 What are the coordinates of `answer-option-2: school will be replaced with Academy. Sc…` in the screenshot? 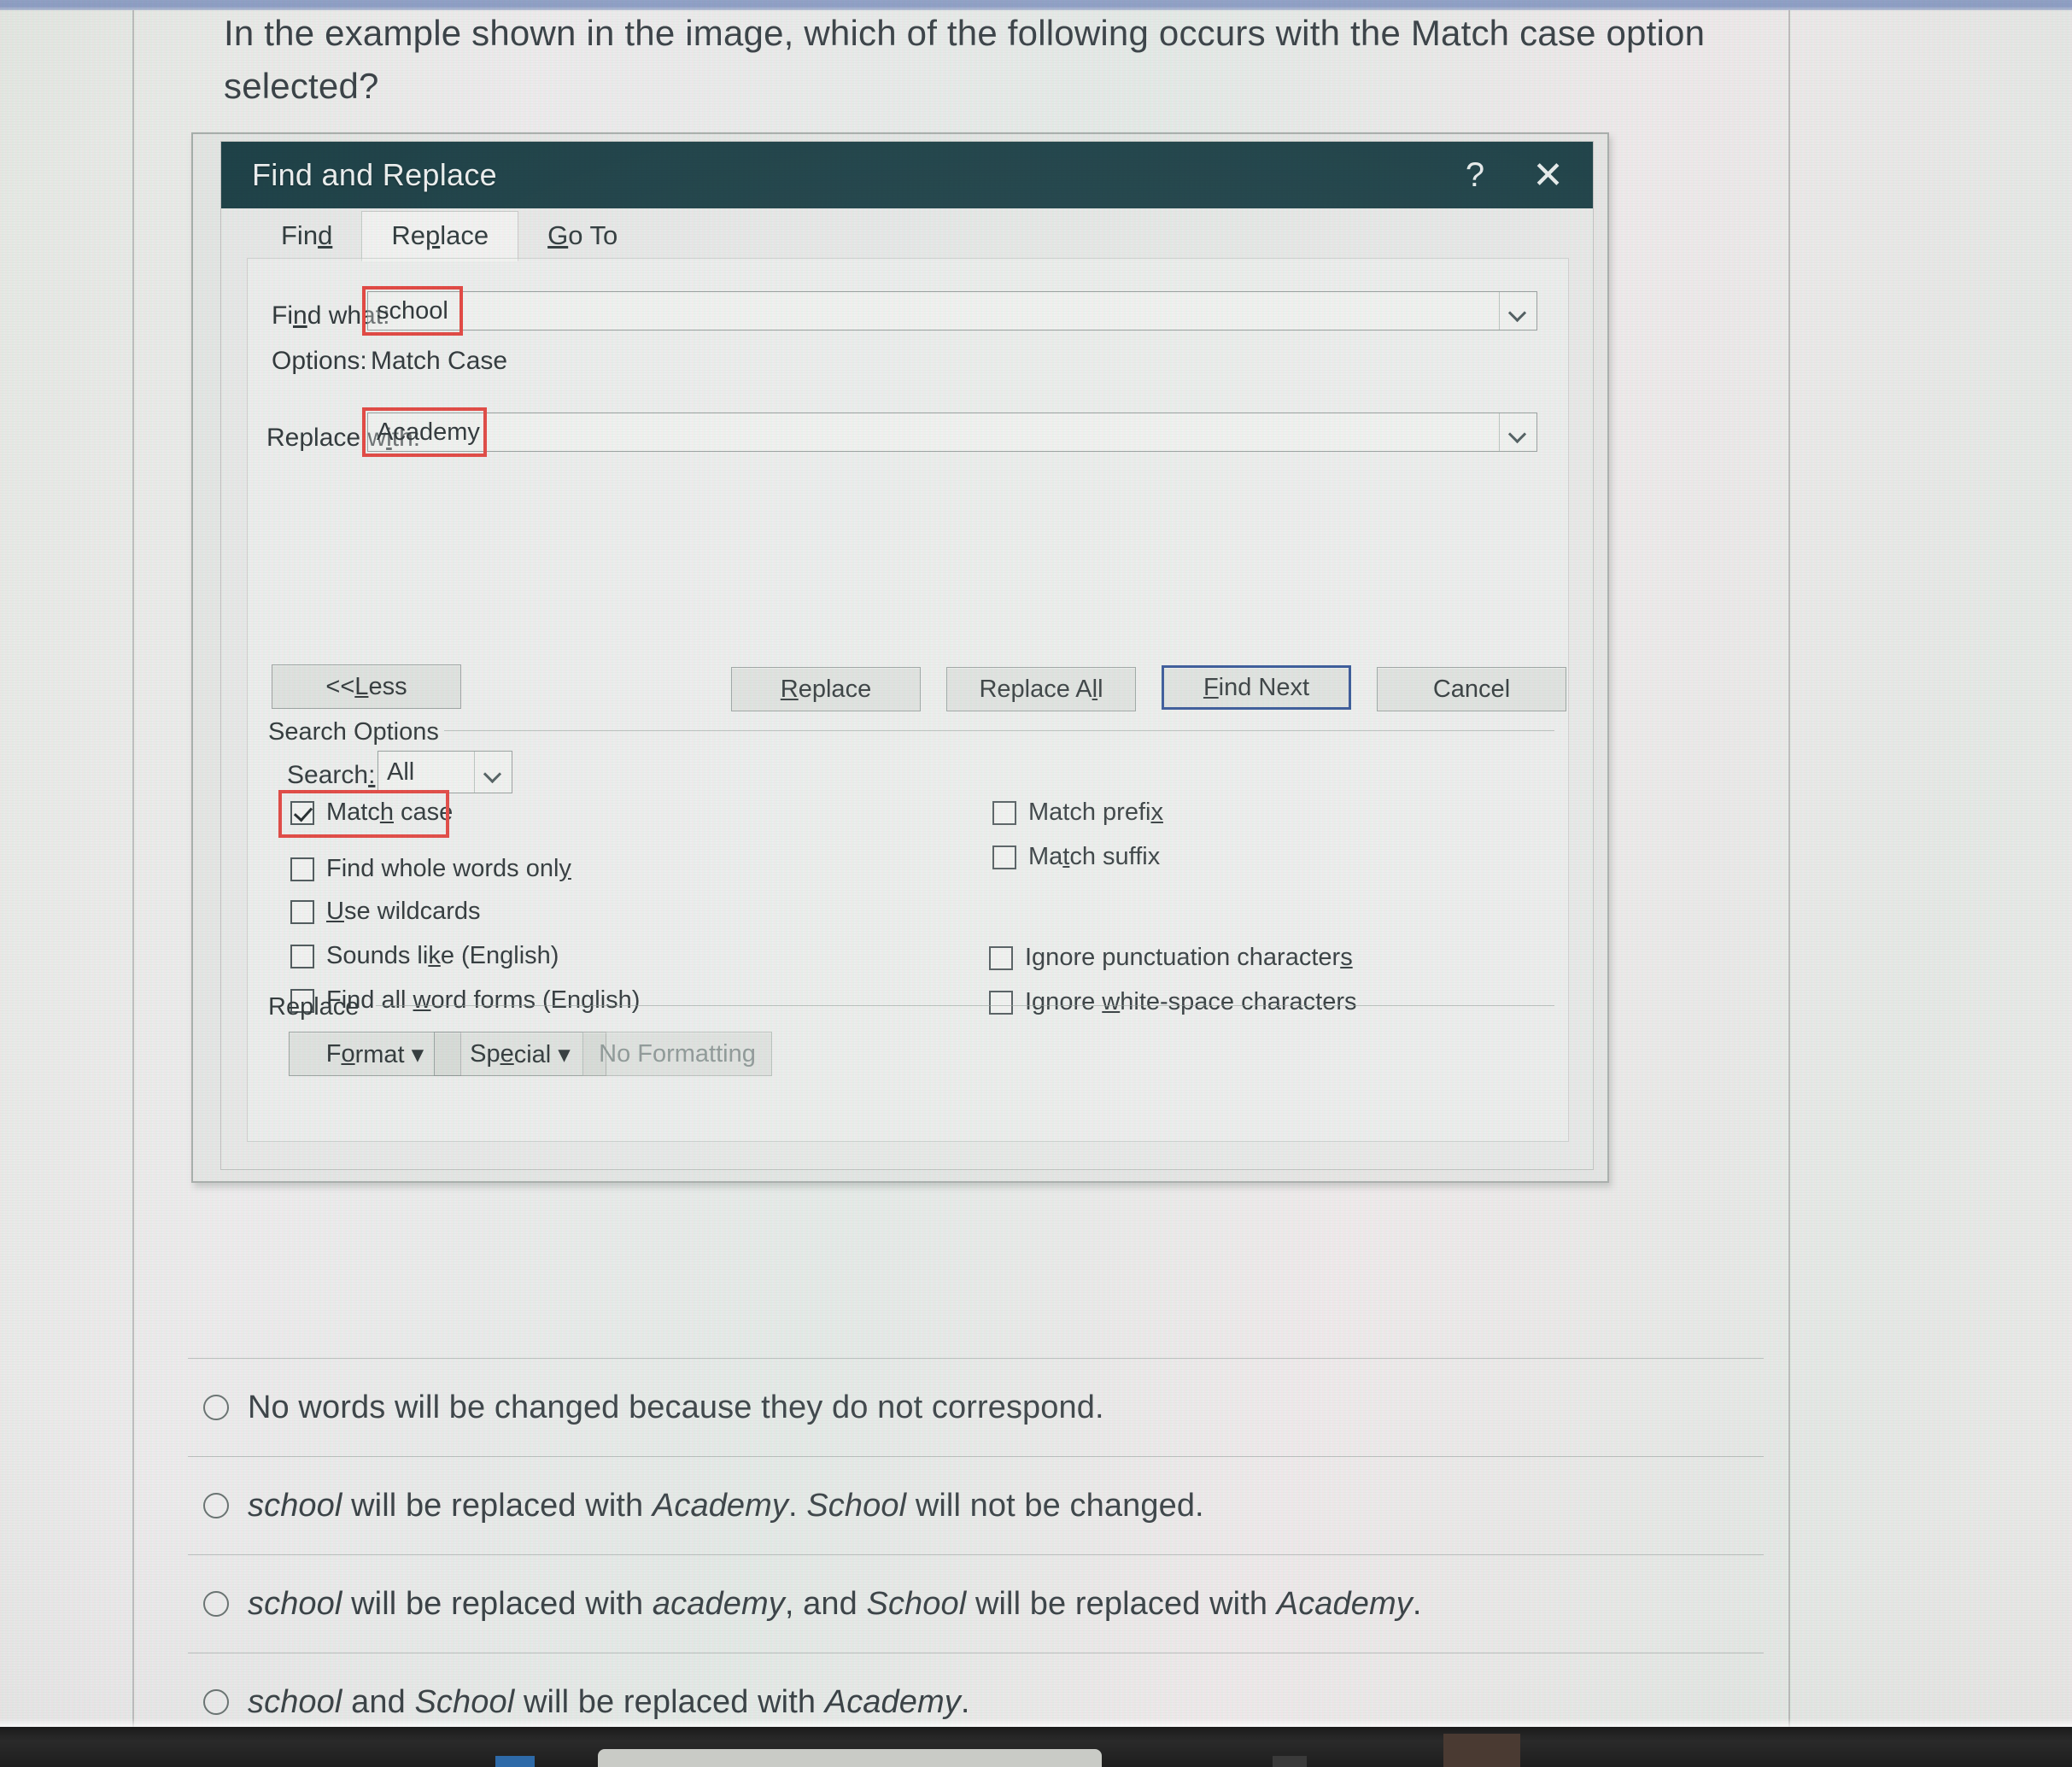 It's located at (976, 1505).